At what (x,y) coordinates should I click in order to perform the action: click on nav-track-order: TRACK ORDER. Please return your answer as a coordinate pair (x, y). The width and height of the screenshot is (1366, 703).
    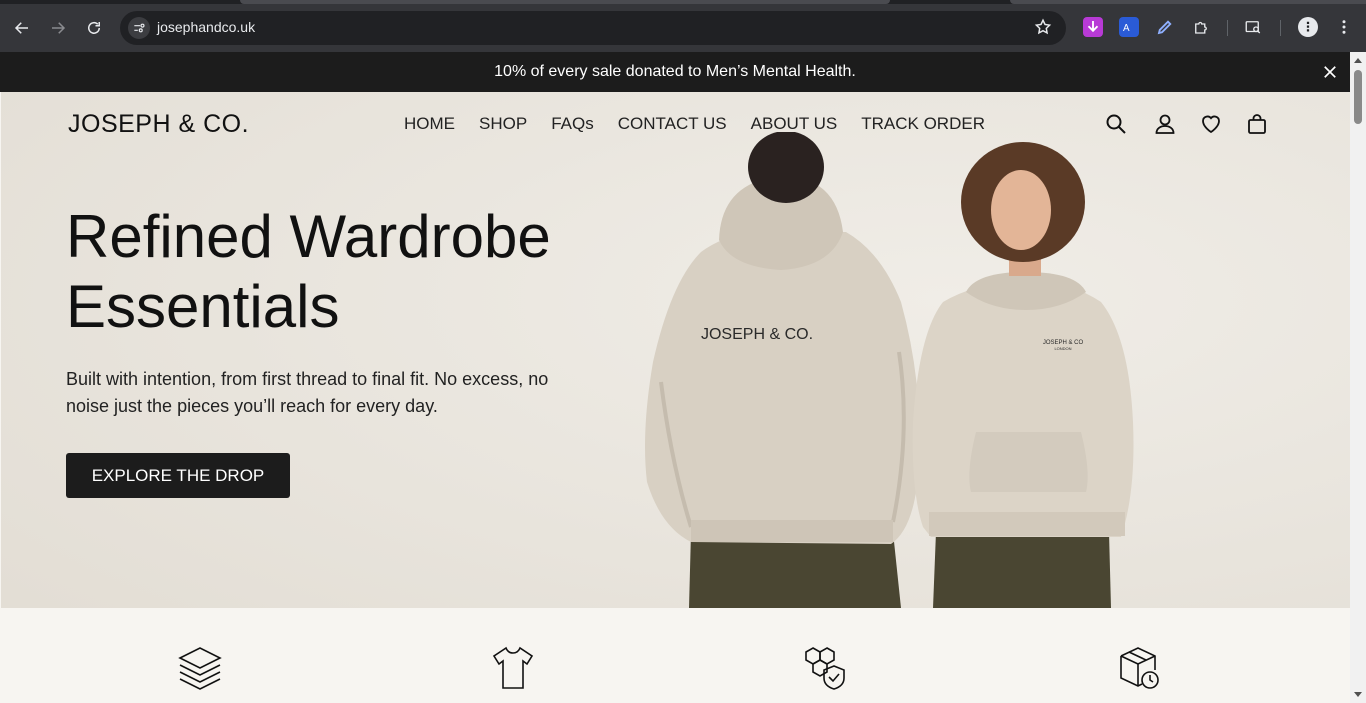
    Looking at the image, I should click on (923, 124).